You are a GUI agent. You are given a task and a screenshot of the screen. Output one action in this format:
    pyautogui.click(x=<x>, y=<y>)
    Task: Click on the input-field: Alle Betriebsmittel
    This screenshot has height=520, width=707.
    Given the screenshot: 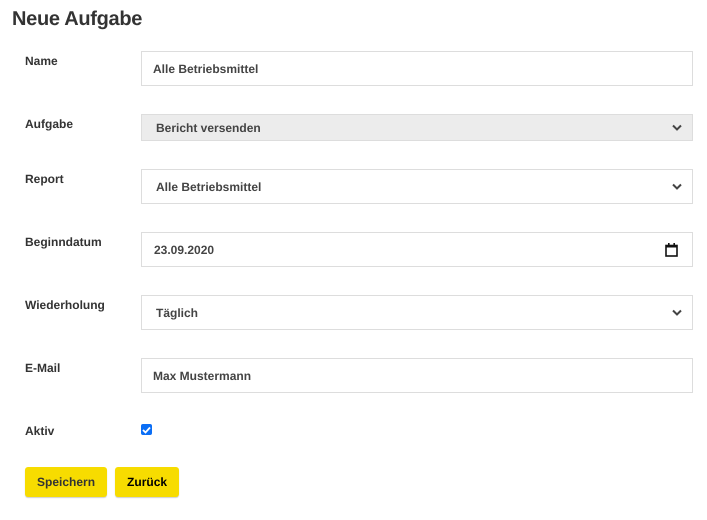 What is the action you would take?
    pyautogui.click(x=417, y=68)
    